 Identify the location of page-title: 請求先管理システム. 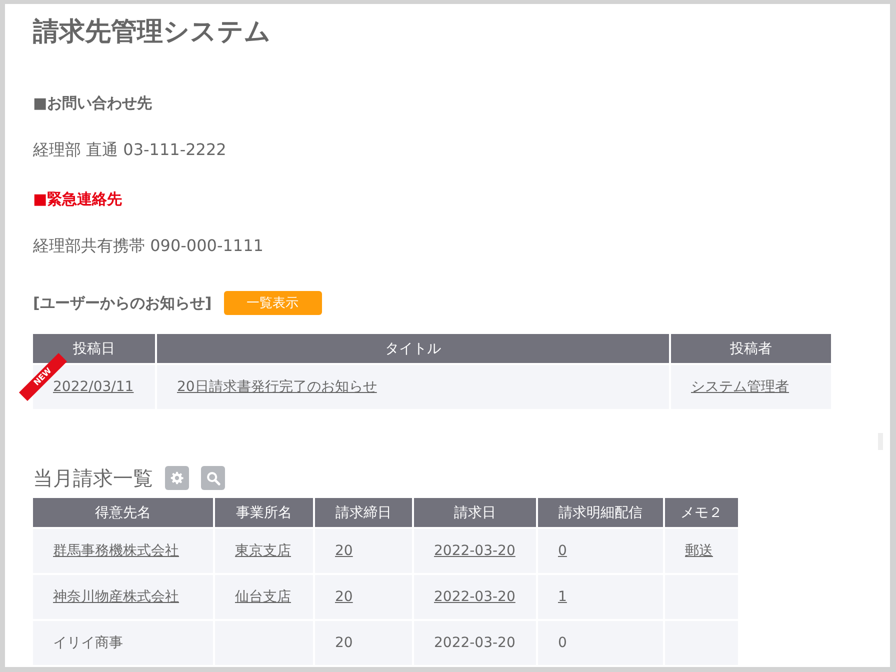
(152, 32).